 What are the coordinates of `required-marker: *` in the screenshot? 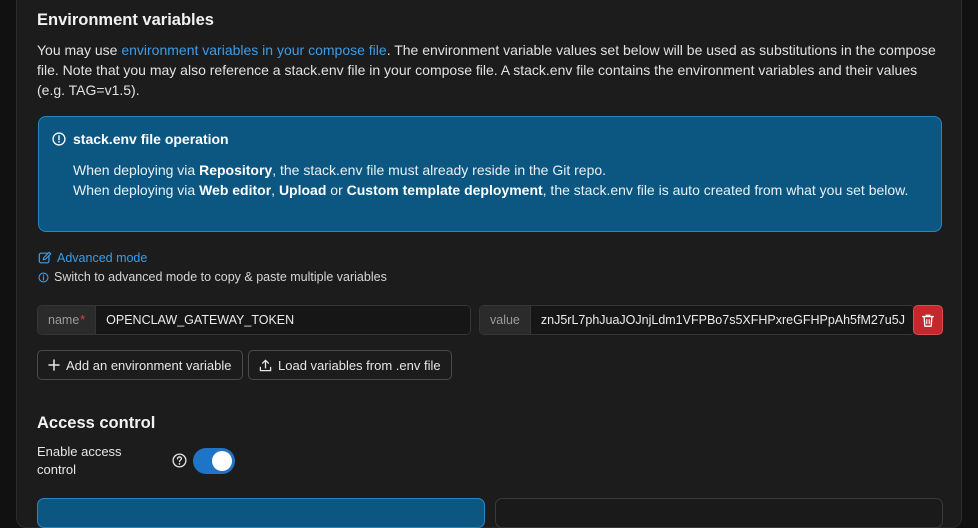 It's located at (83, 320).